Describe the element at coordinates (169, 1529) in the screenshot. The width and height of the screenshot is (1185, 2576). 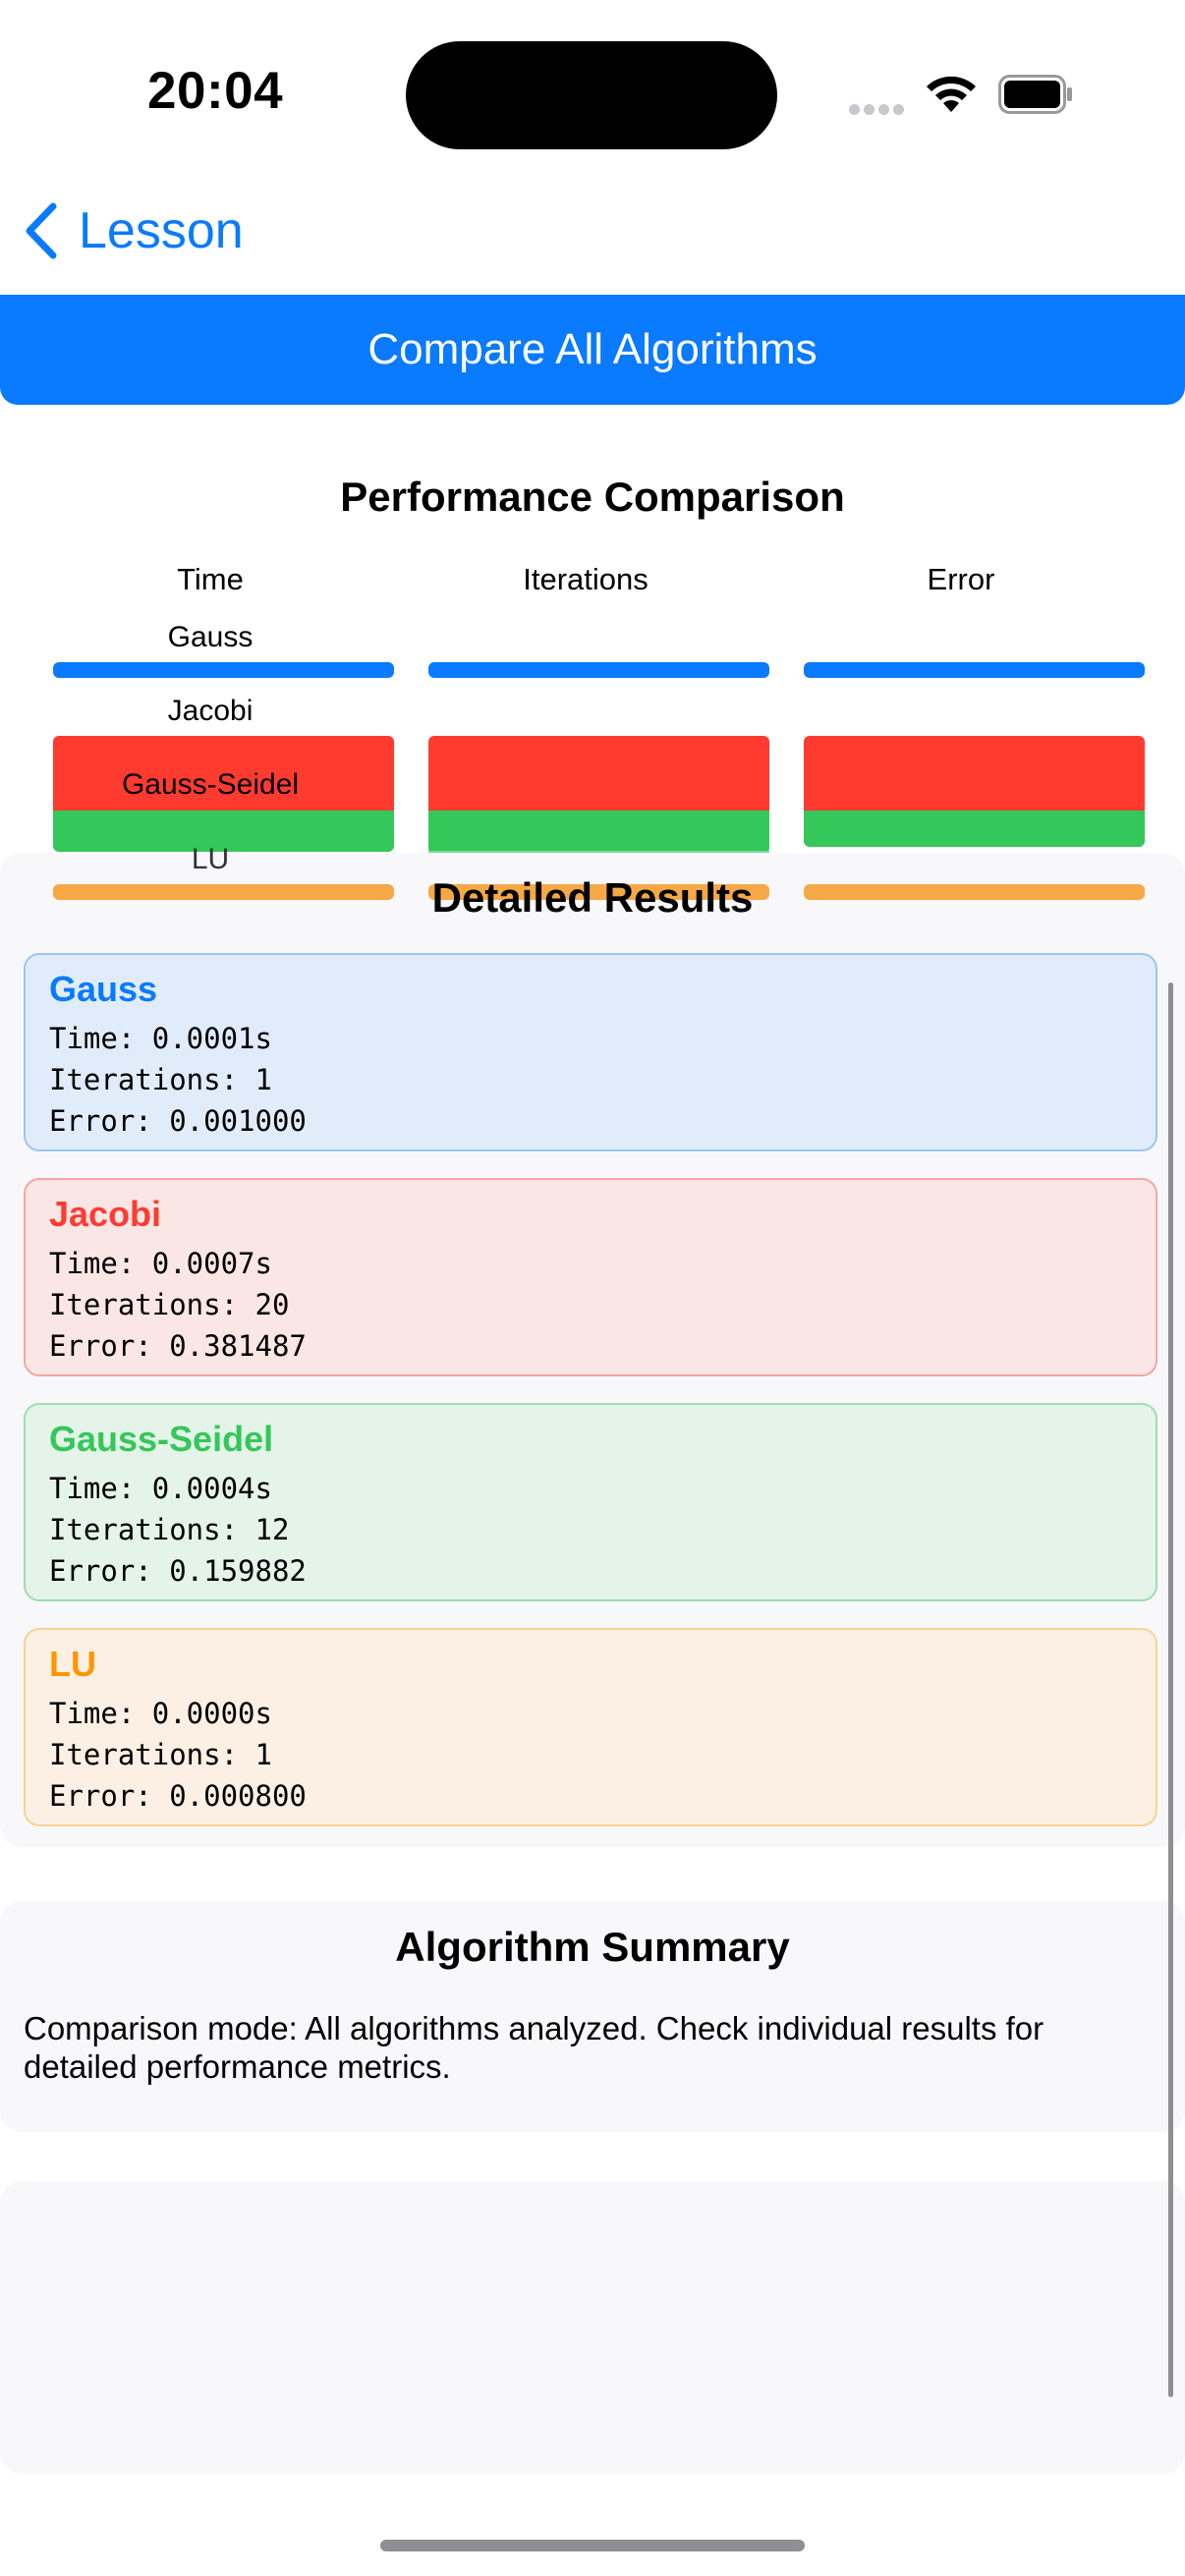
I see `card-iterations: Iterations: 12` at that location.